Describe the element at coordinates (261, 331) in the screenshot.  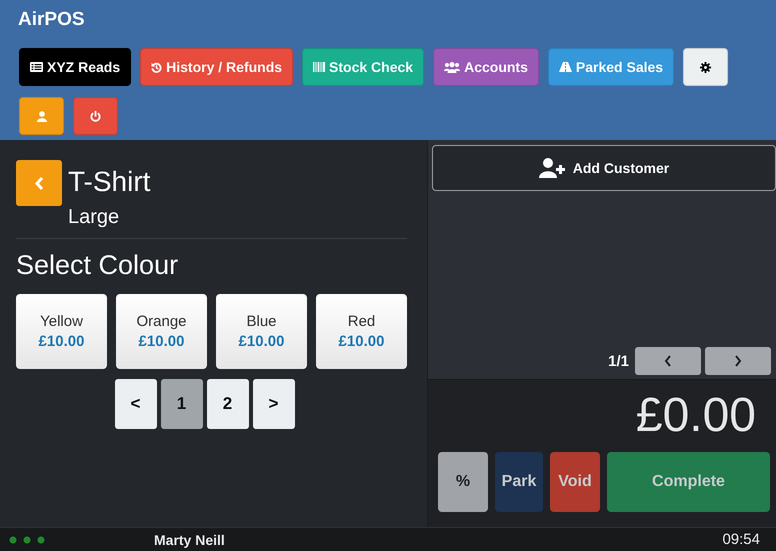
I see `option-button: Blue £10.00` at that location.